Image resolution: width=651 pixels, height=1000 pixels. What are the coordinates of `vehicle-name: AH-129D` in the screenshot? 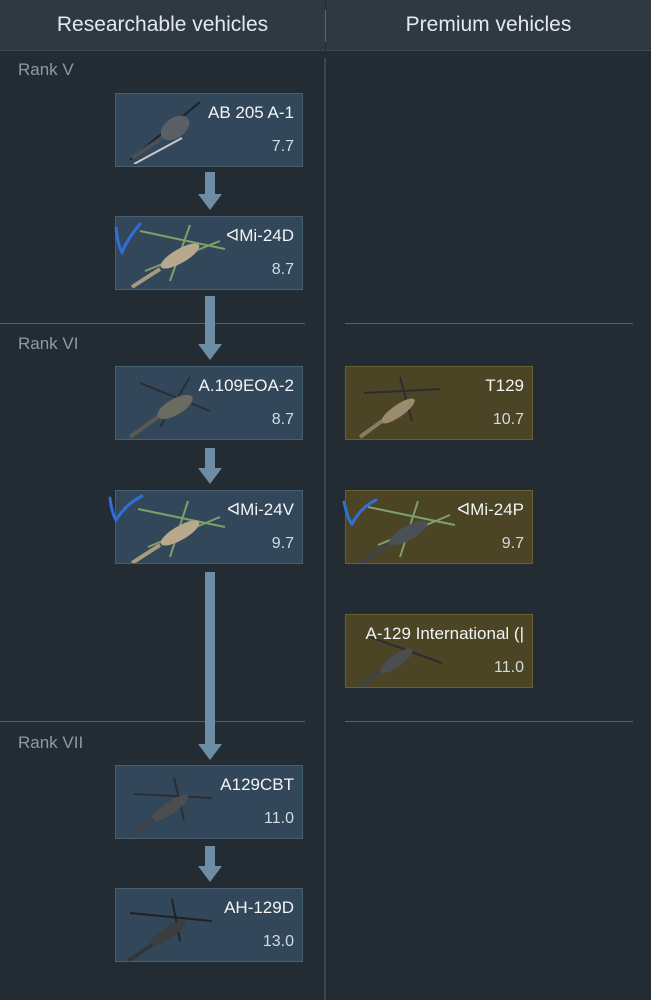 It's located at (259, 907).